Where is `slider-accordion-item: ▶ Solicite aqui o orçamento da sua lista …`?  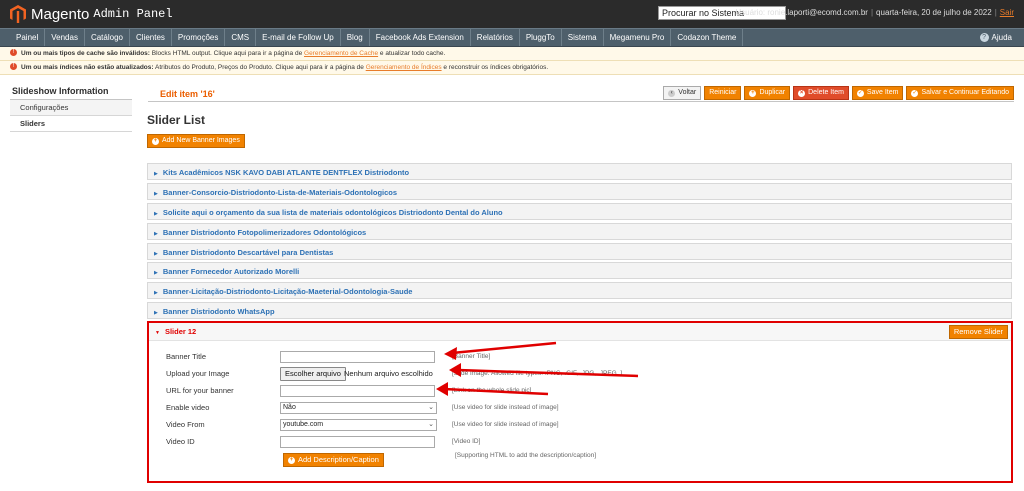 slider-accordion-item: ▶ Solicite aqui o orçamento da sua lista … is located at coordinates (579, 211).